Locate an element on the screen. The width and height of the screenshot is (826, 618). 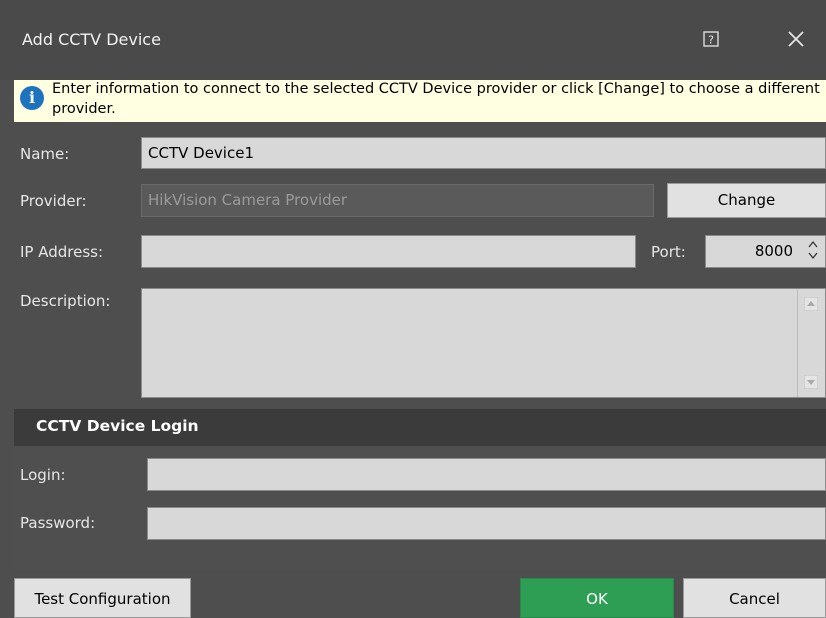
window-title: Add CCTV Device is located at coordinates (91, 39).